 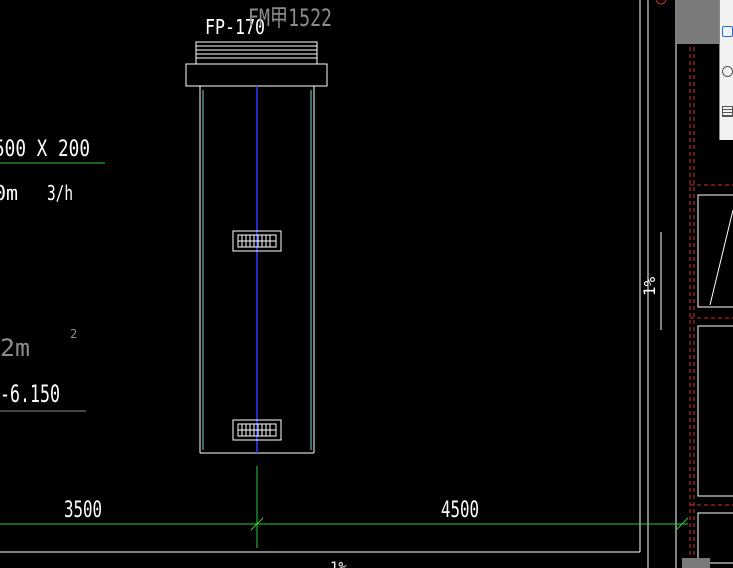 What do you see at coordinates (460, 510) in the screenshot?
I see `dimension-right-label: 4500` at bounding box center [460, 510].